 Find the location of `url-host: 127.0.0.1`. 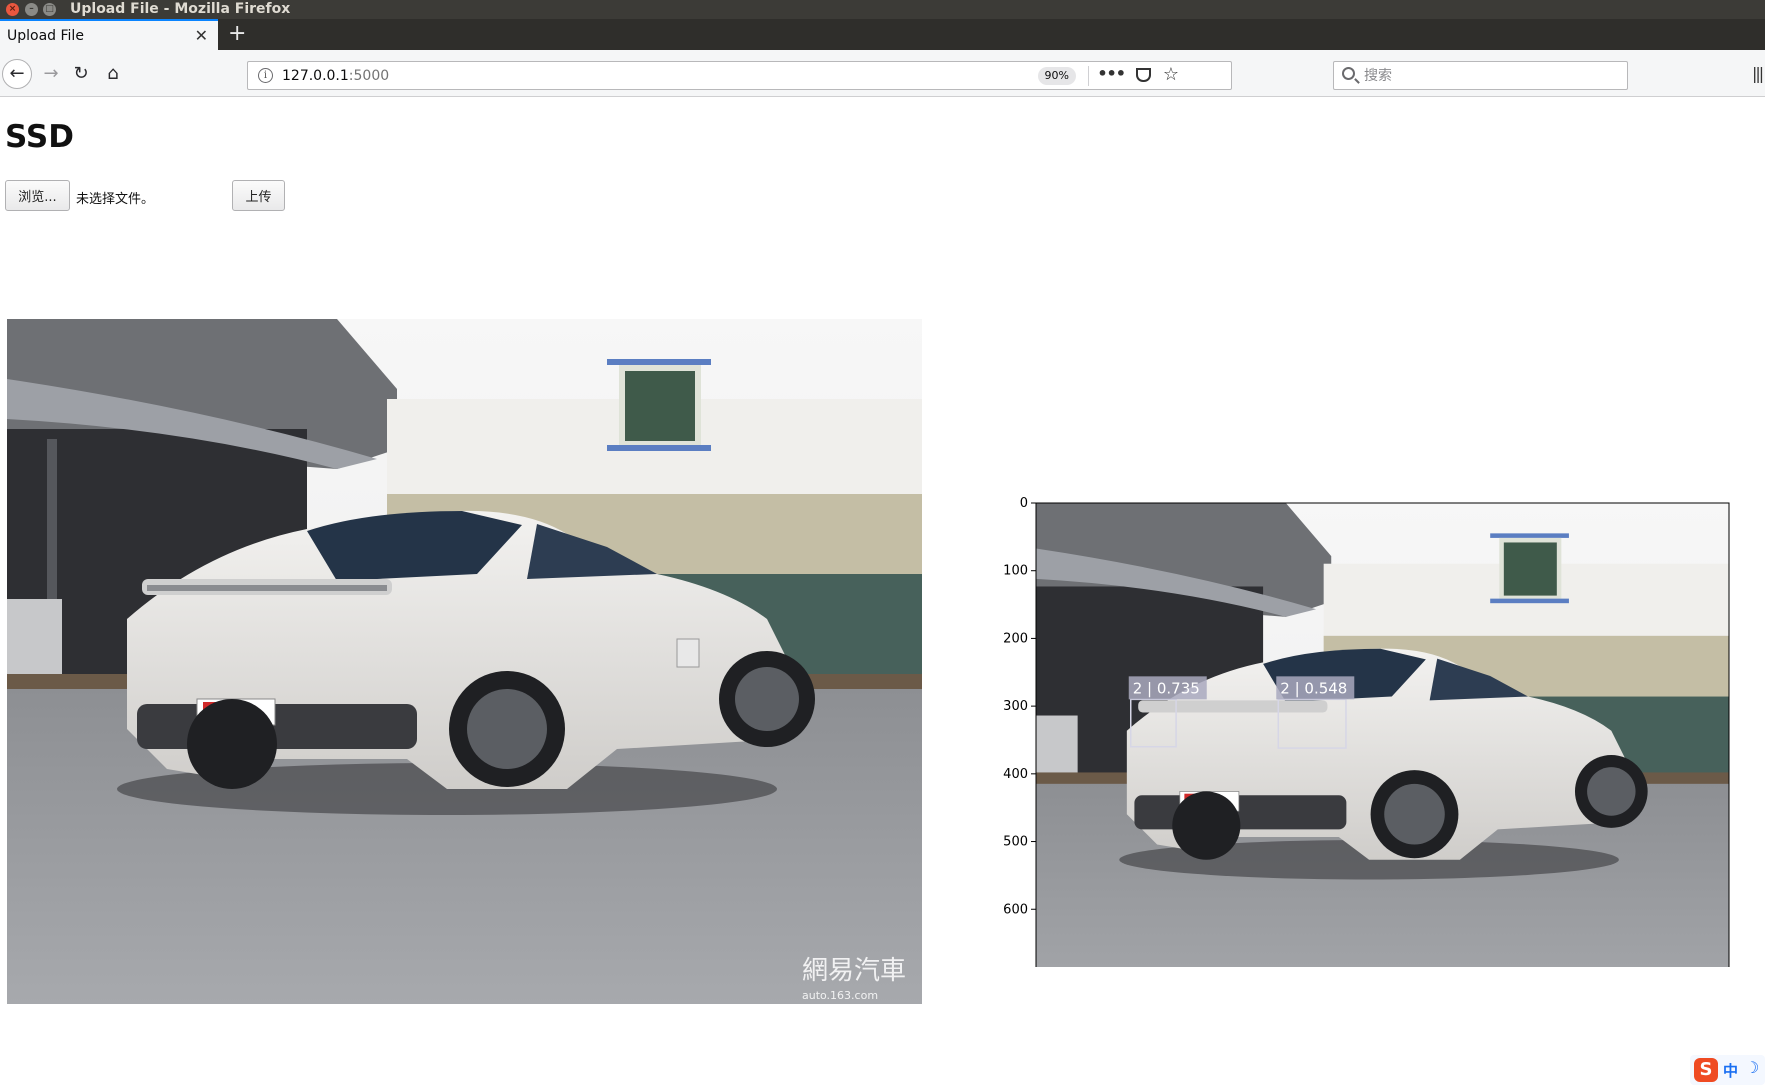

url-host: 127.0.0.1 is located at coordinates (315, 76).